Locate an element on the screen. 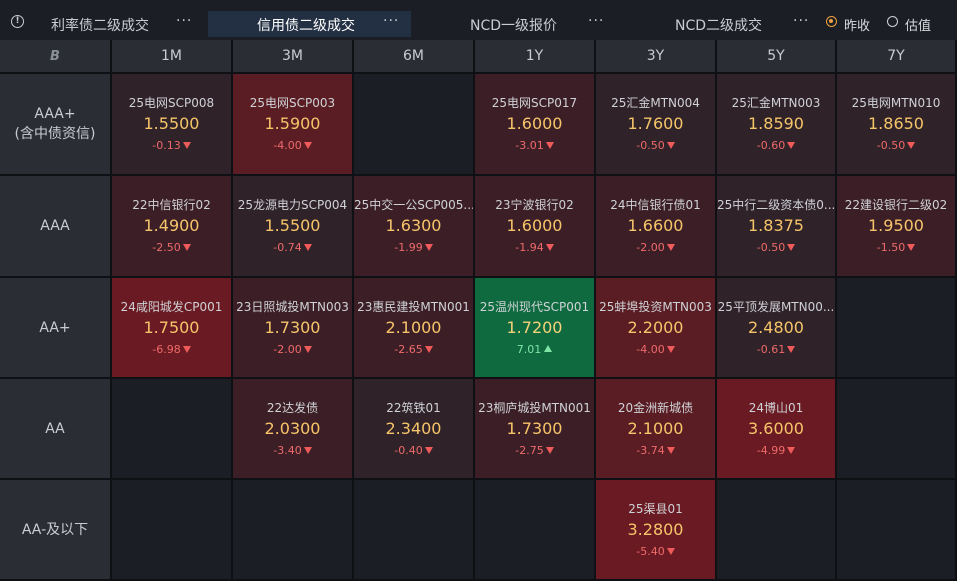 The width and height of the screenshot is (957, 581). bond-cell: 24咸阳城发CP001 1.7500 -6.98 is located at coordinates (171, 327).